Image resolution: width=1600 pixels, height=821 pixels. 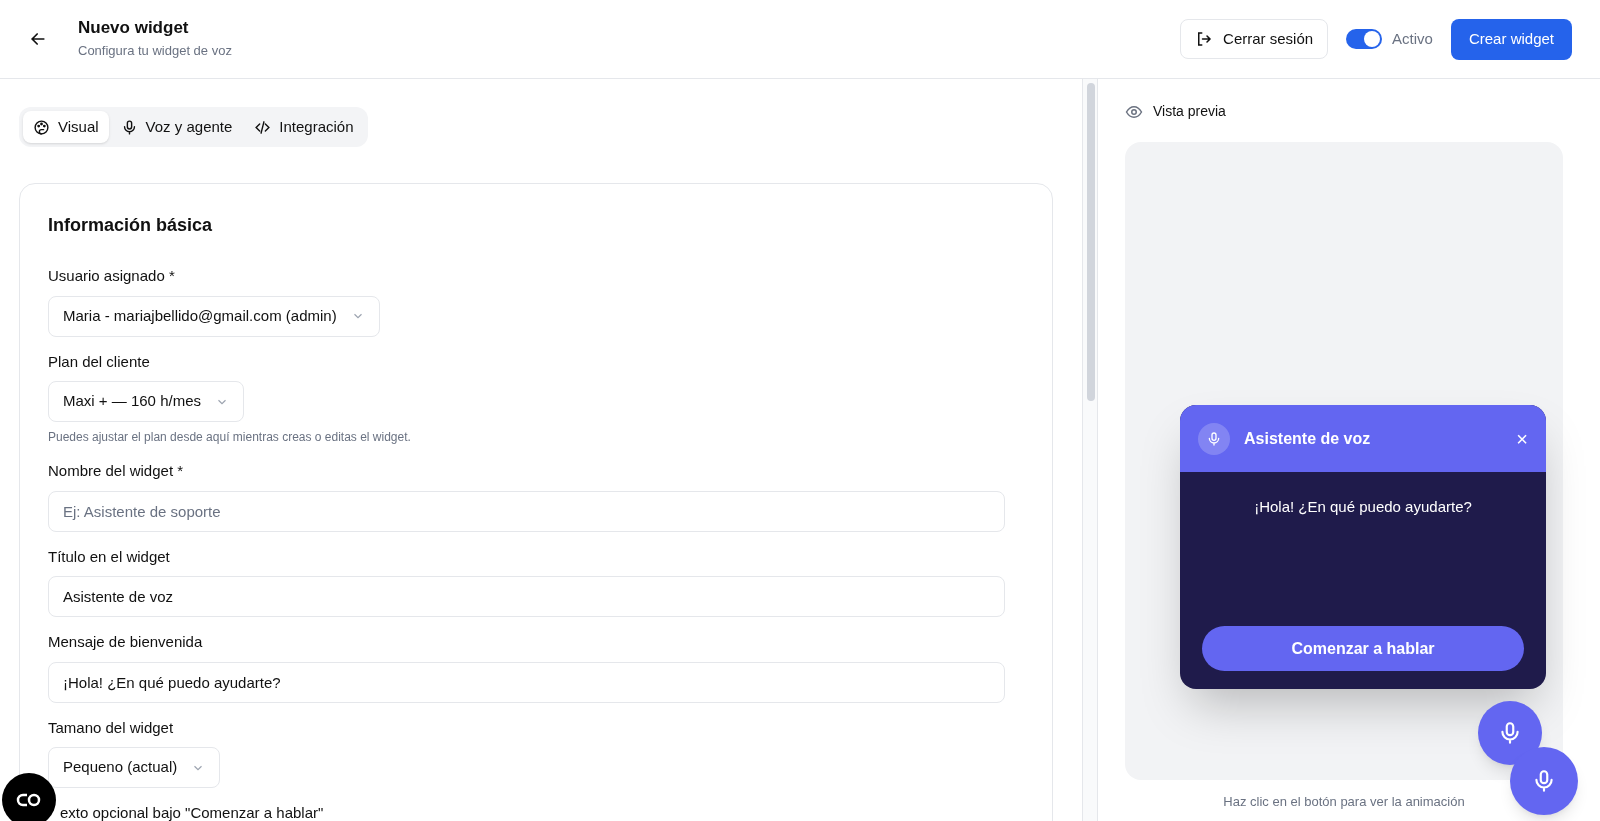 What do you see at coordinates (66, 127) in the screenshot?
I see `tab: Visual` at bounding box center [66, 127].